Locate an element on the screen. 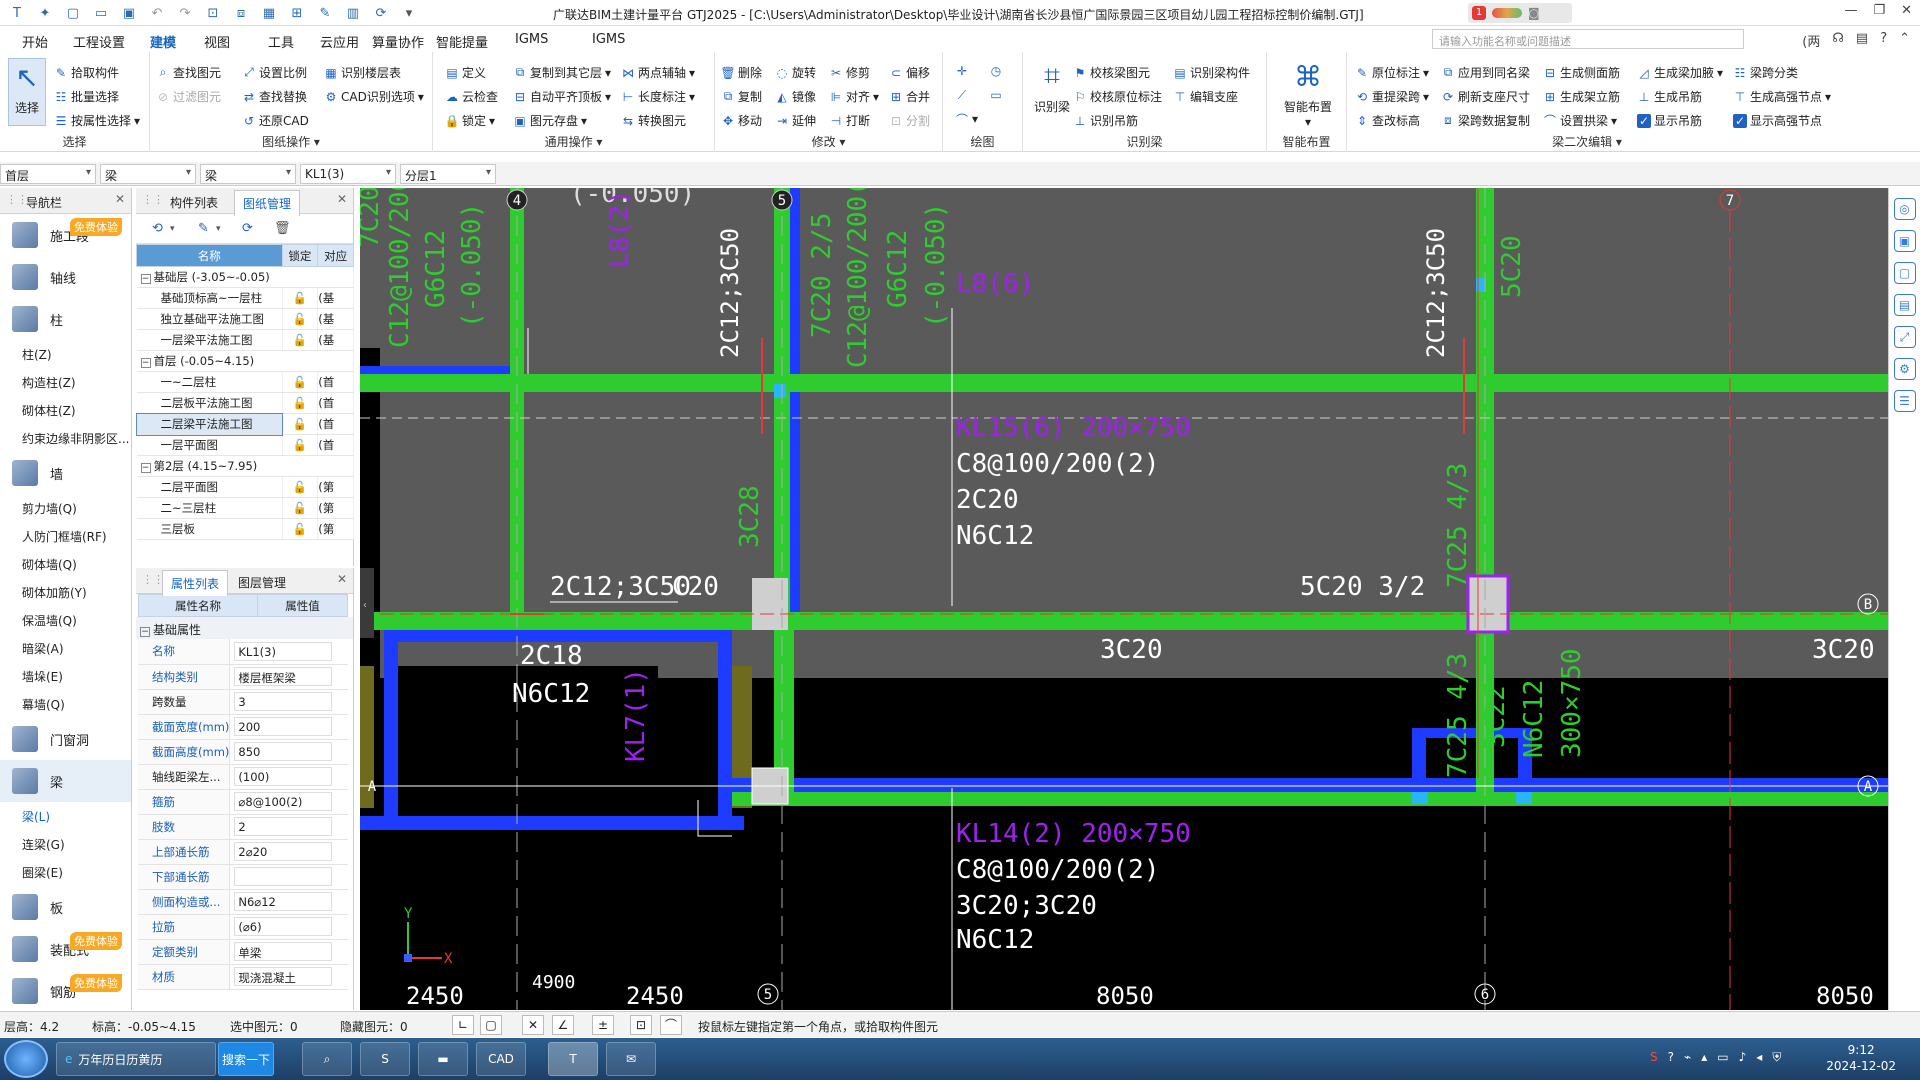 The height and width of the screenshot is (1080, 1920). notes-icon: ☰ is located at coordinates (1904, 401).